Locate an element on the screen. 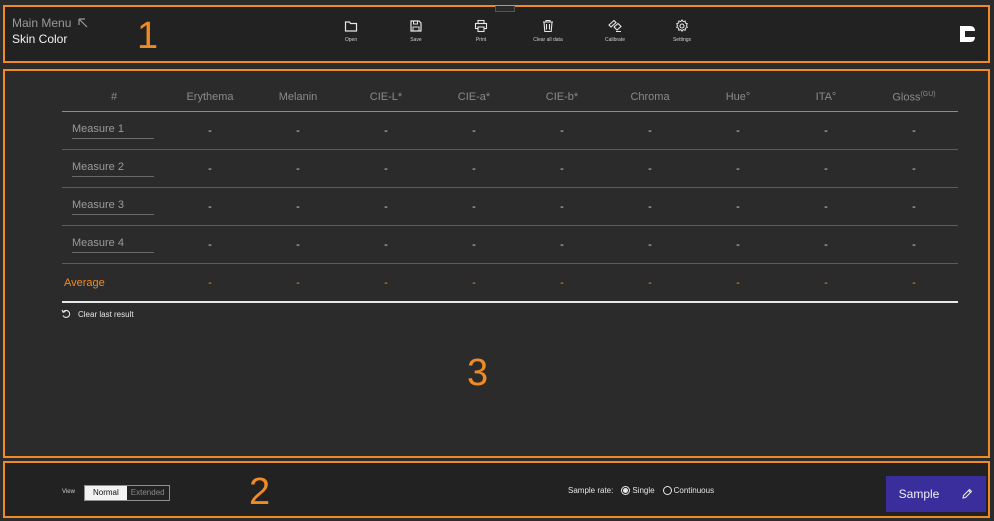  save-label: Save is located at coordinates (416, 40).